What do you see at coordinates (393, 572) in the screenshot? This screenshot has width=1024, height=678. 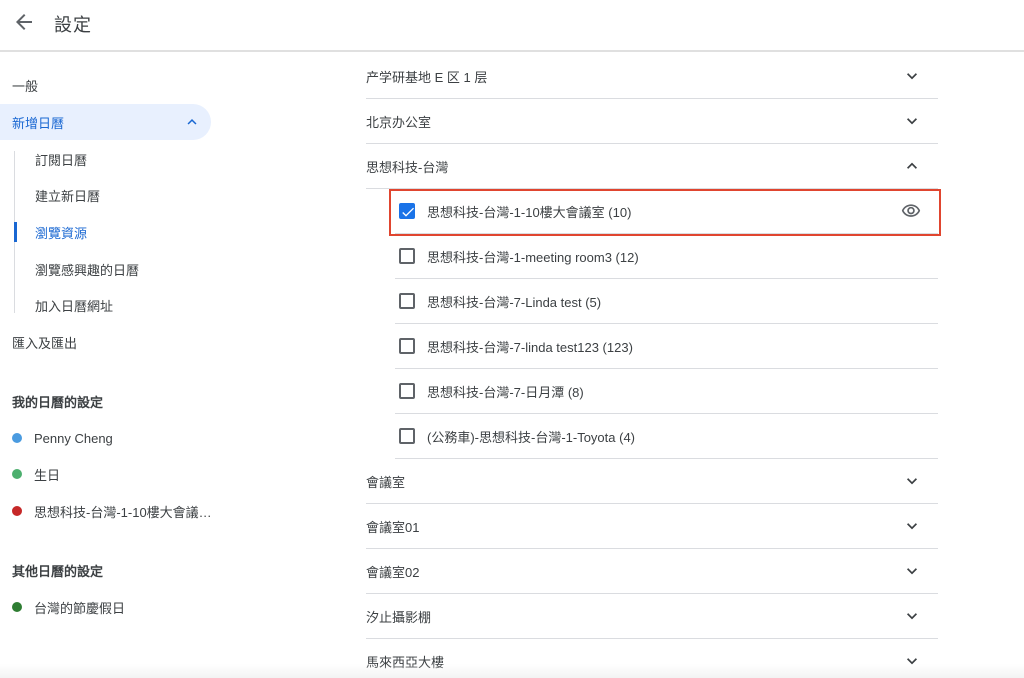 I see `group-label: 會議室02` at bounding box center [393, 572].